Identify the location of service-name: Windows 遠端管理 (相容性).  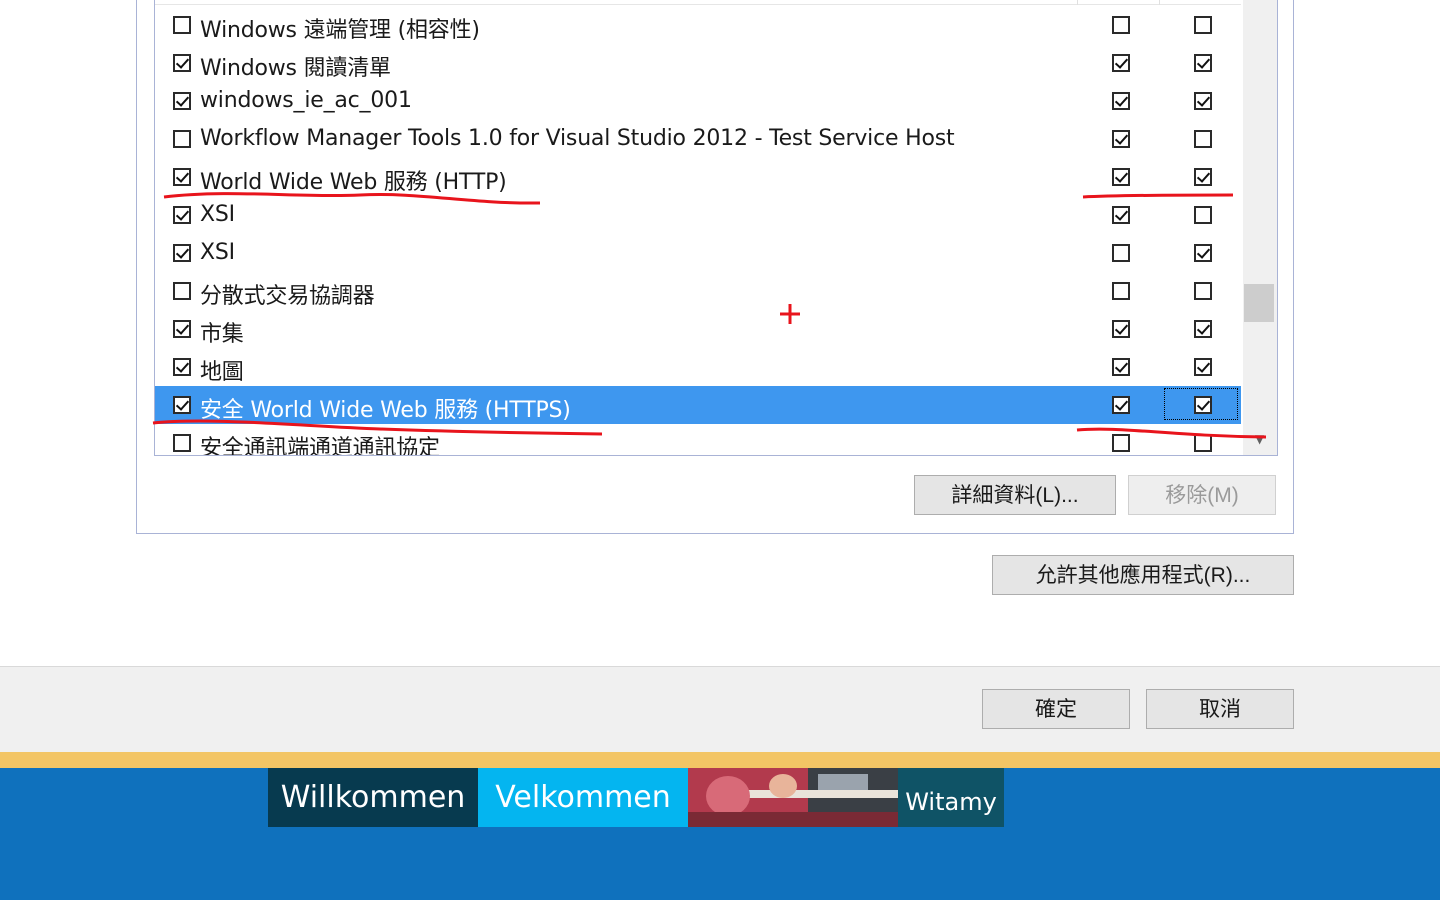
(340, 30).